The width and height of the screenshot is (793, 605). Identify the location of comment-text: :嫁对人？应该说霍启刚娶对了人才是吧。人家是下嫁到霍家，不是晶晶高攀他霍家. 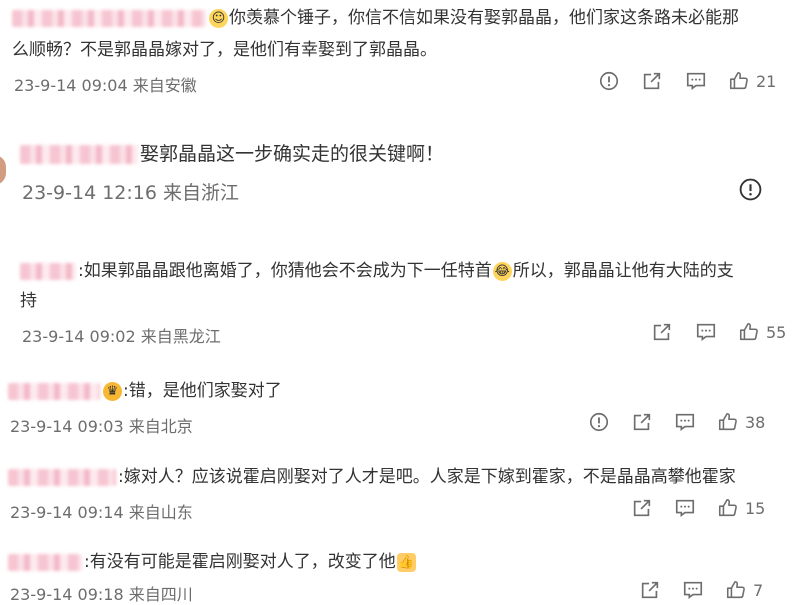
(372, 477).